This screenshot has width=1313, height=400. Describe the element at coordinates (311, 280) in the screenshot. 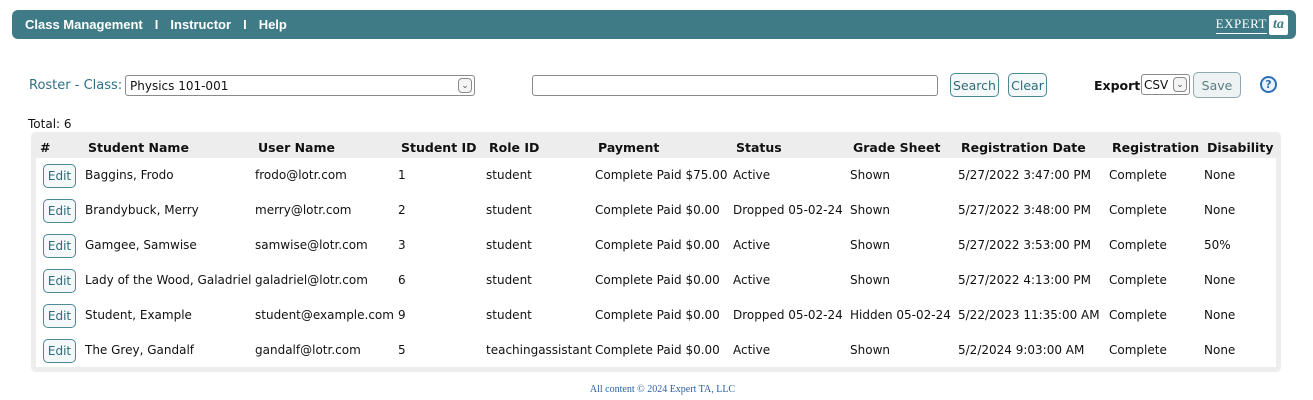

I see `user-name: galadriel@lotr.com` at that location.